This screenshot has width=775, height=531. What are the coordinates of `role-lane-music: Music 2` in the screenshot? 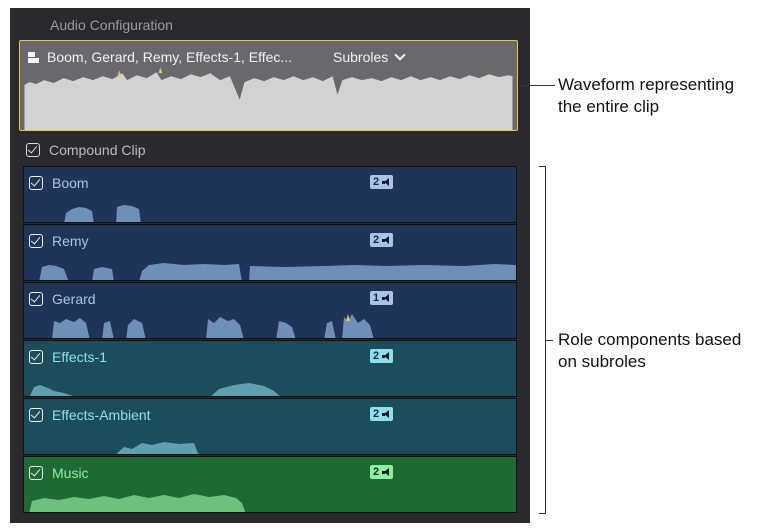 It's located at (270, 484).